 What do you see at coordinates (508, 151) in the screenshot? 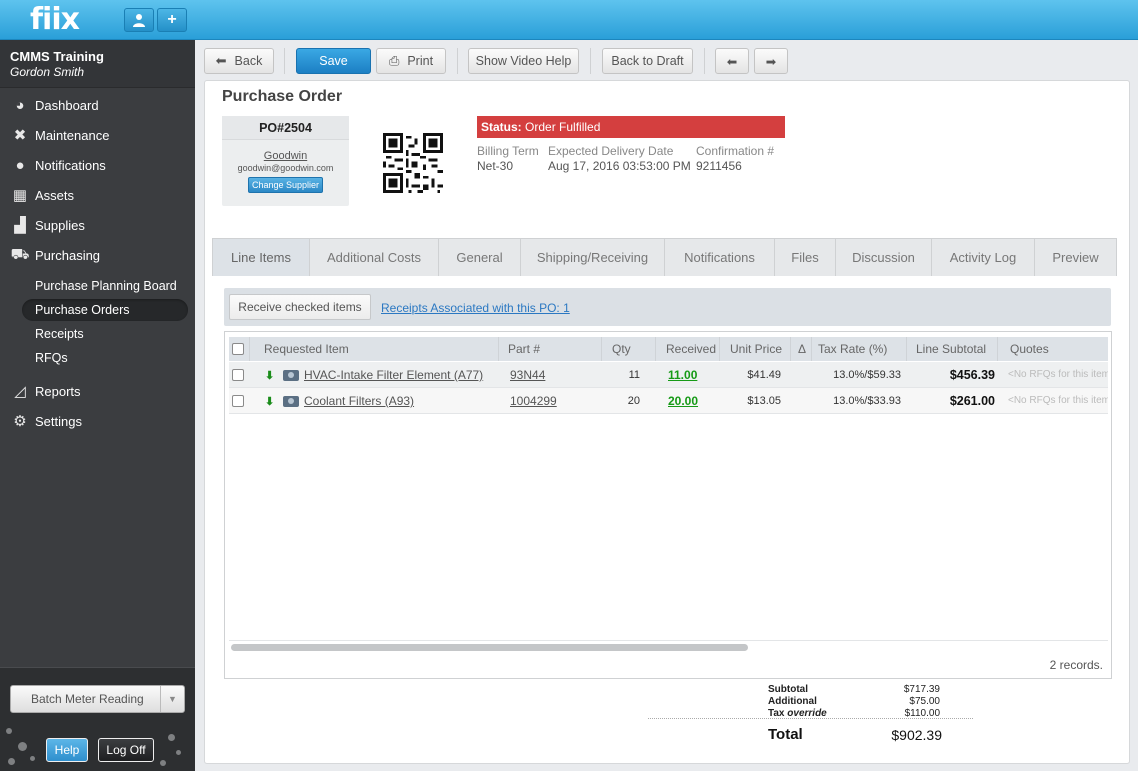
I see `billing-term-label: Billing Term` at bounding box center [508, 151].